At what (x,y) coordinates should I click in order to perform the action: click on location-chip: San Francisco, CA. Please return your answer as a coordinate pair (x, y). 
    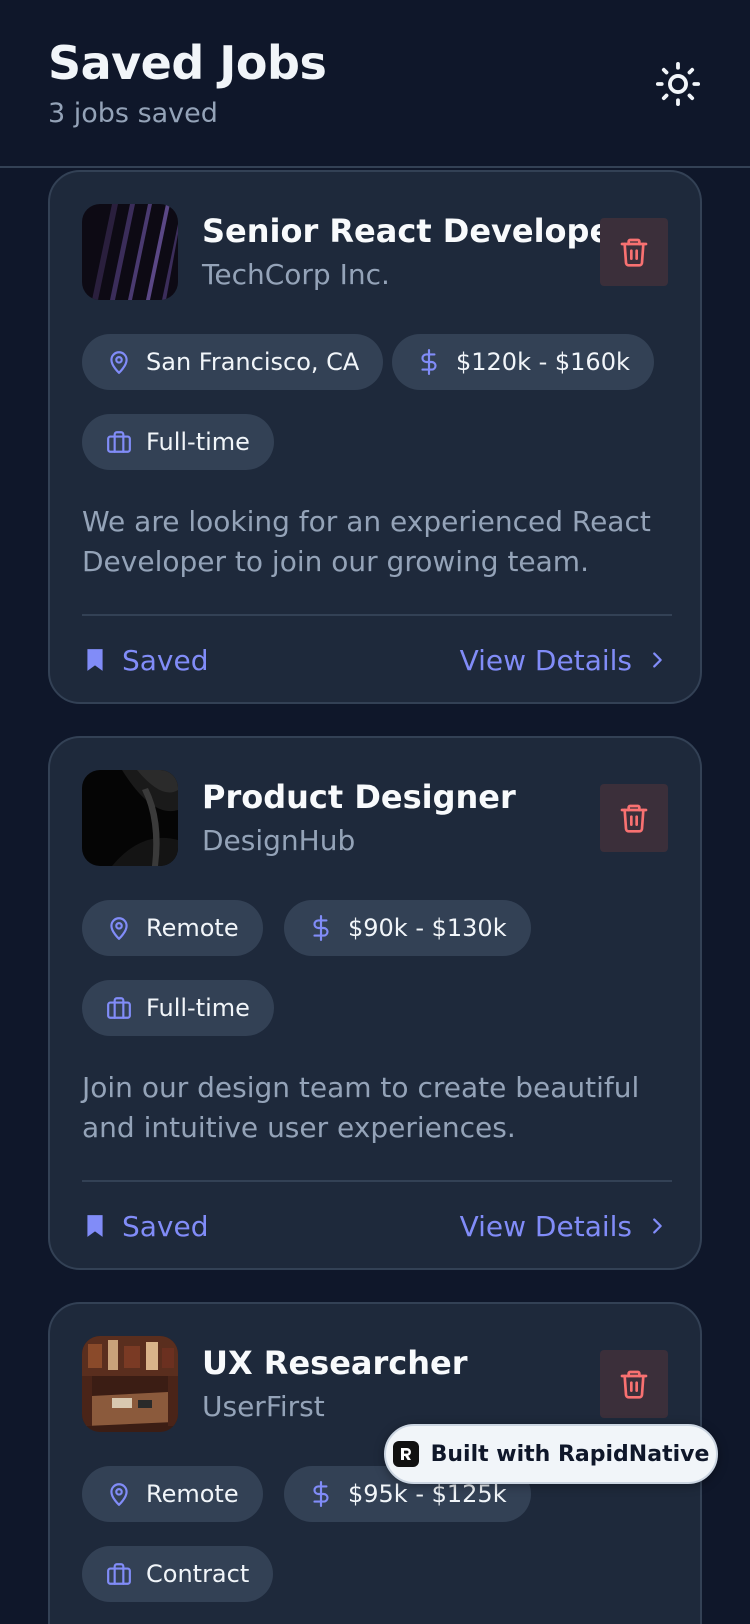
    Looking at the image, I should click on (233, 362).